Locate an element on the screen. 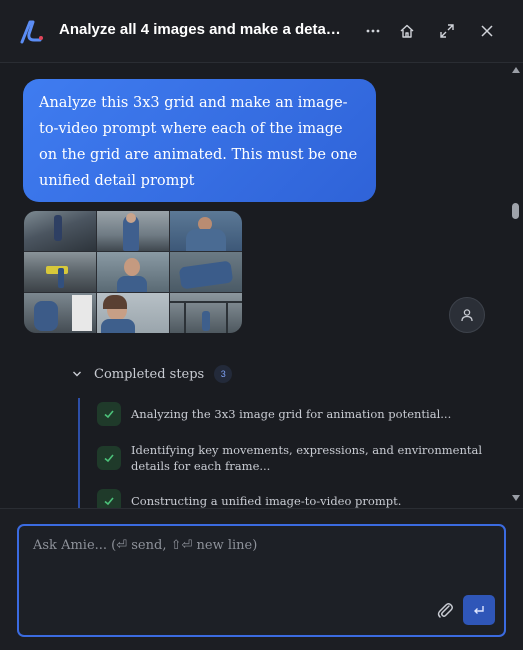  paperclip-icon is located at coordinates (445, 610).